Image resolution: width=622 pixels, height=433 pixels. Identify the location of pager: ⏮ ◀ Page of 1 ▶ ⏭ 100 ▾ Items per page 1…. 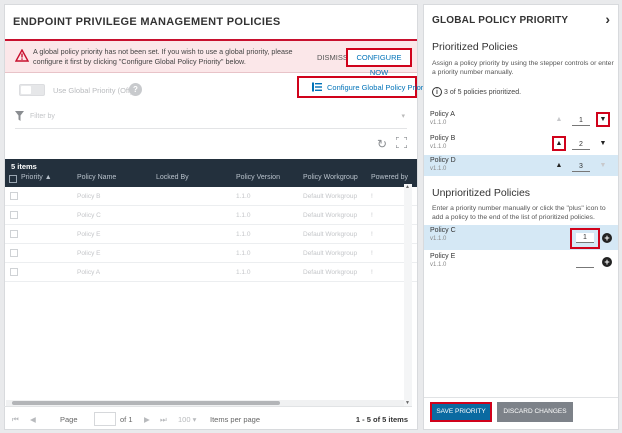
(208, 418).